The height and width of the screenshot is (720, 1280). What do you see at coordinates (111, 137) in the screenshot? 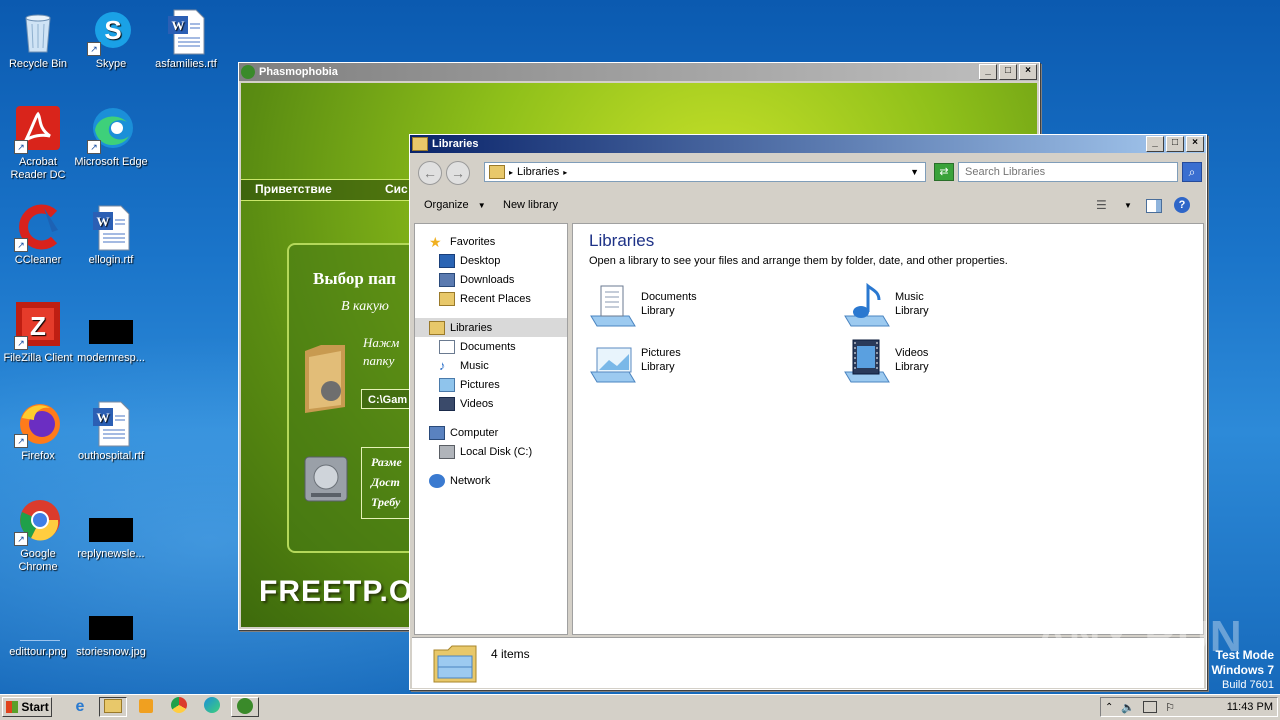
I see `desktop-icon-edge: ↗ Microsoft Edge` at bounding box center [111, 137].